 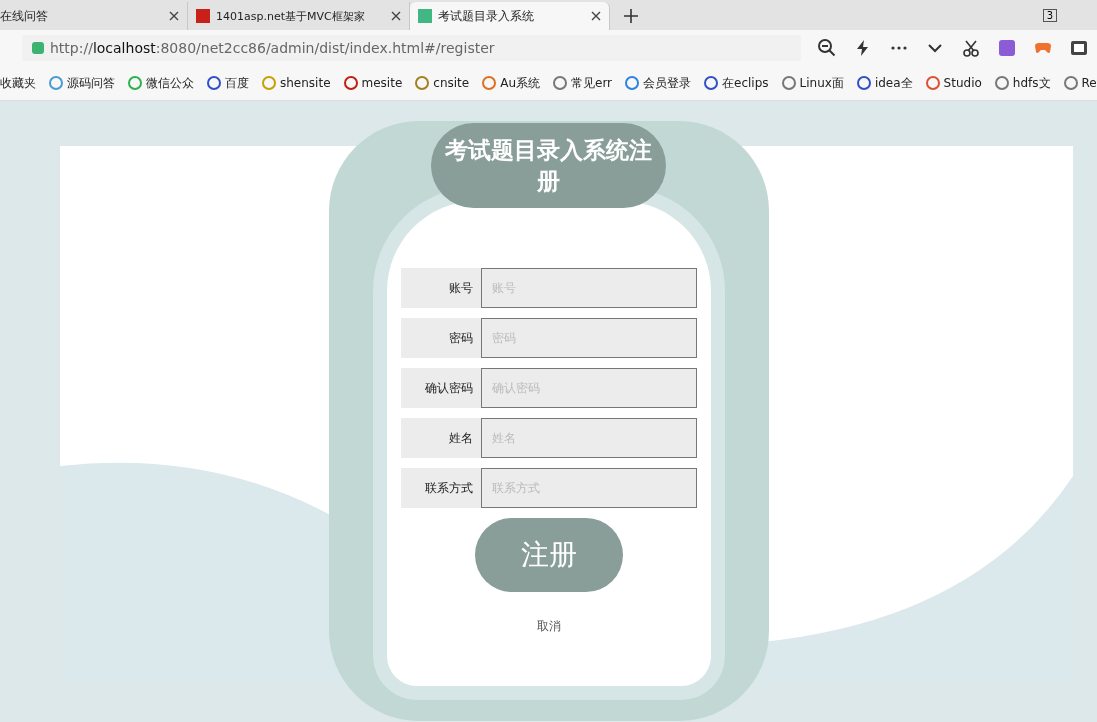 I want to click on bookmark-item: 源码问答, so click(x=82, y=83).